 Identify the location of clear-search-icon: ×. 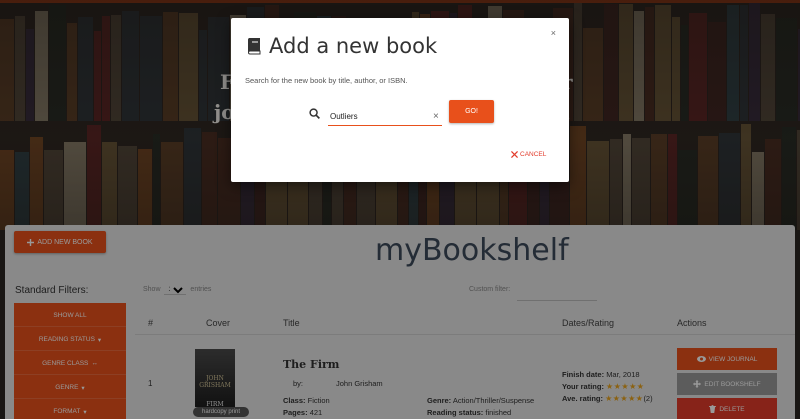
(436, 116).